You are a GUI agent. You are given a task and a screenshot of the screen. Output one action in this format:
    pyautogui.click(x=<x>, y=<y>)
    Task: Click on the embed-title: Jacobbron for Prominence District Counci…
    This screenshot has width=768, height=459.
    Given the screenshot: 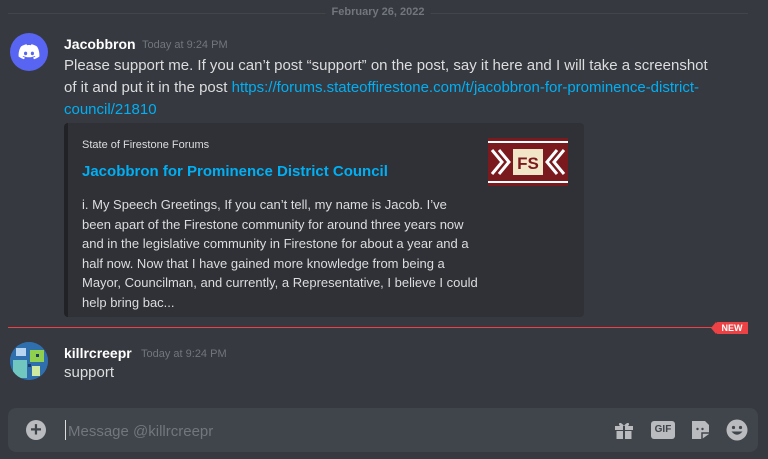 What is the action you would take?
    pyautogui.click(x=235, y=171)
    